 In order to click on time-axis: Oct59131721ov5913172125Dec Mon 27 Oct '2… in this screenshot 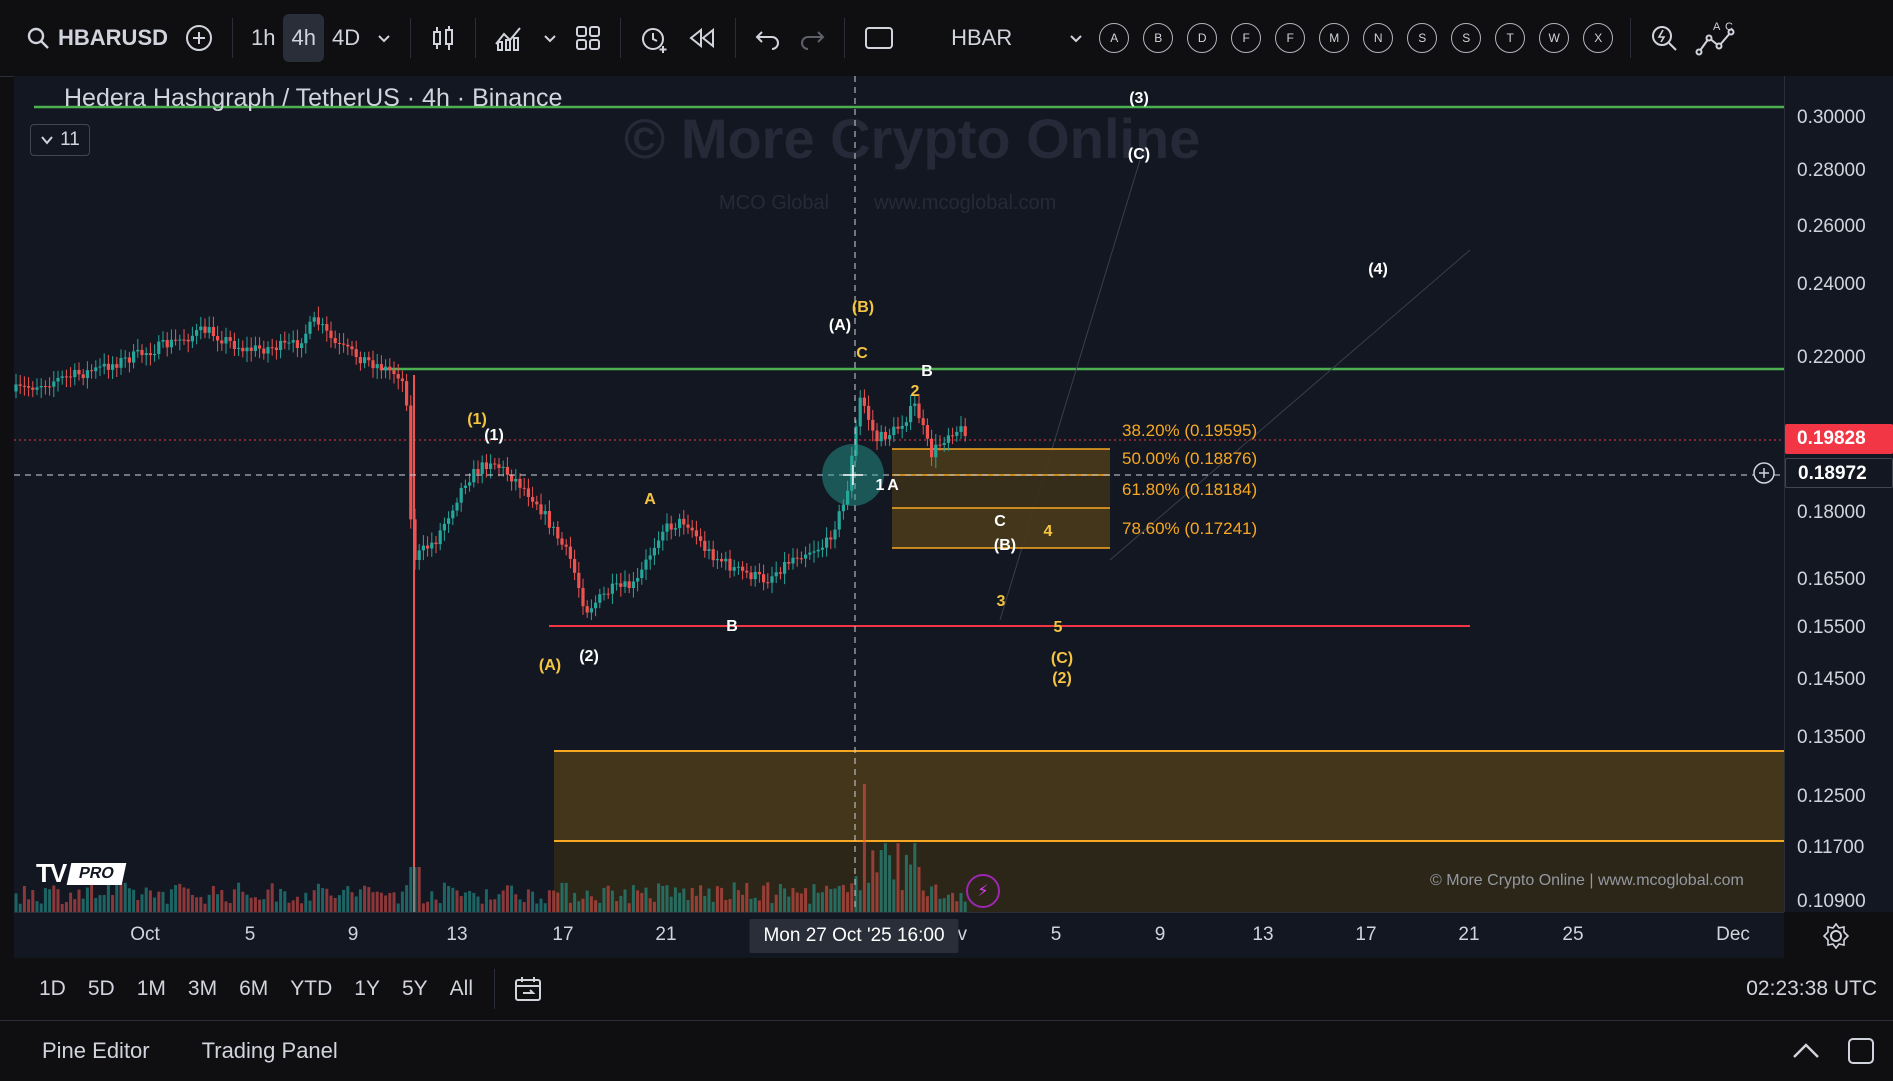, I will do `click(932, 935)`.